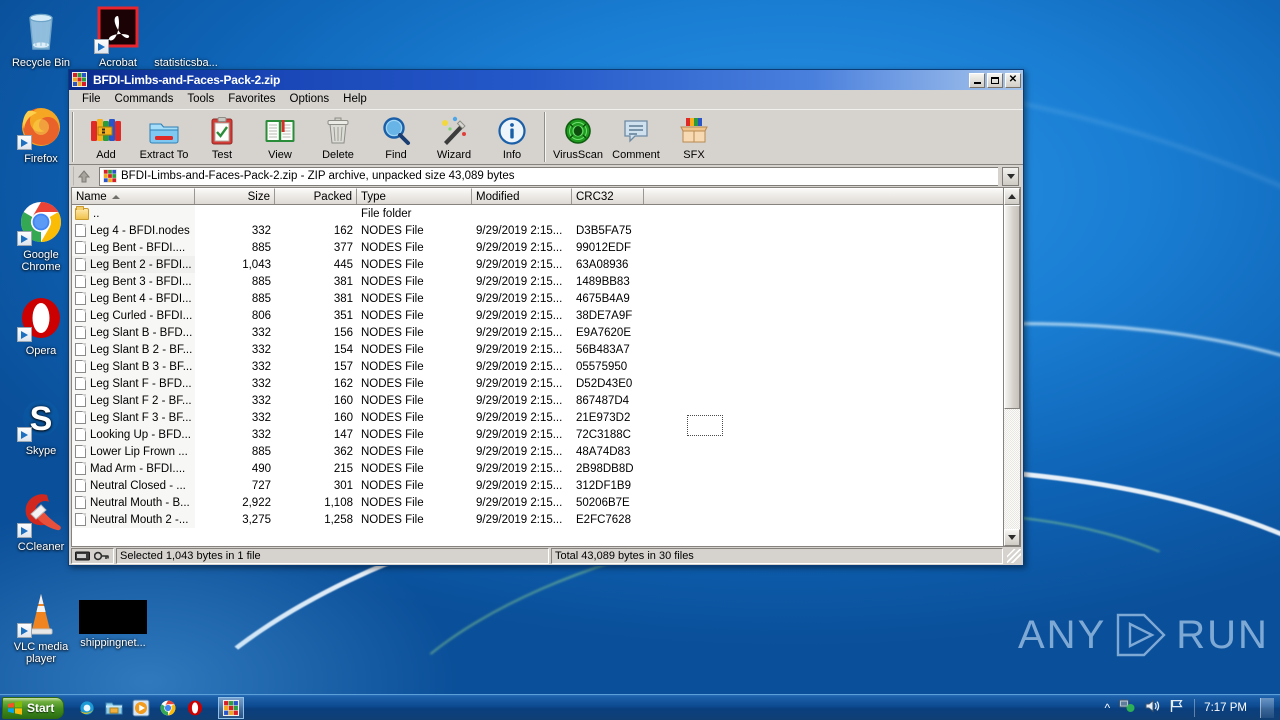  I want to click on flag-icon, so click(1177, 707).